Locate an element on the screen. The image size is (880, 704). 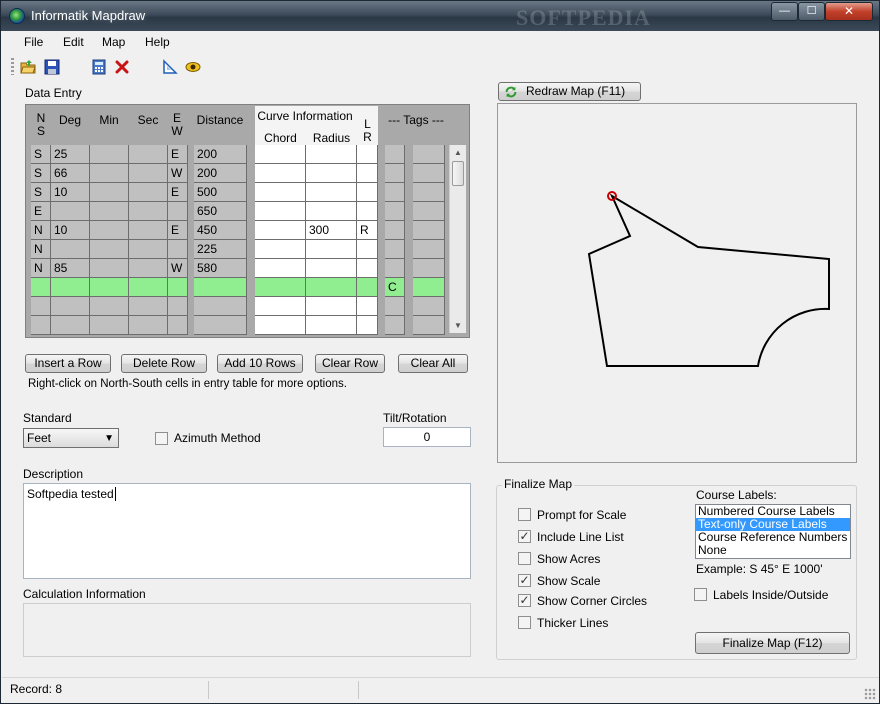
clear-all-button: Clear All is located at coordinates (433, 363).